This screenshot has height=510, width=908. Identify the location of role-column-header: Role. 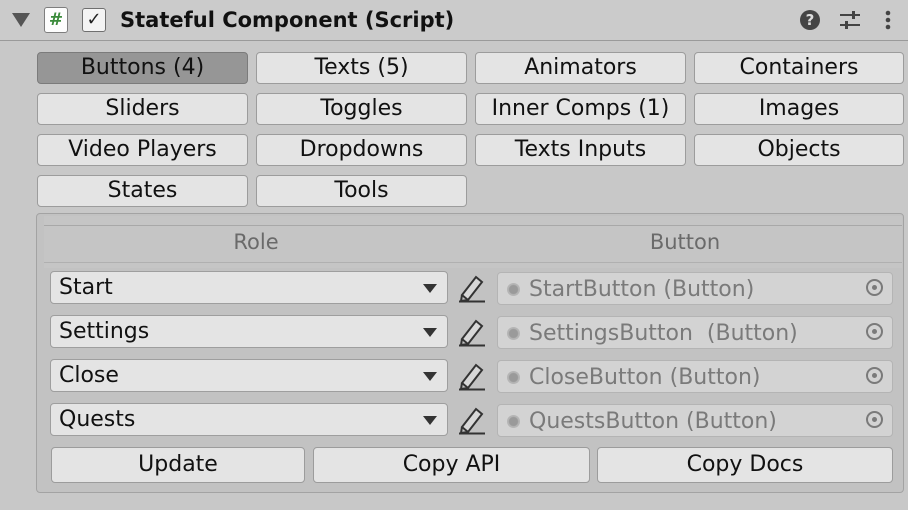
(256, 242).